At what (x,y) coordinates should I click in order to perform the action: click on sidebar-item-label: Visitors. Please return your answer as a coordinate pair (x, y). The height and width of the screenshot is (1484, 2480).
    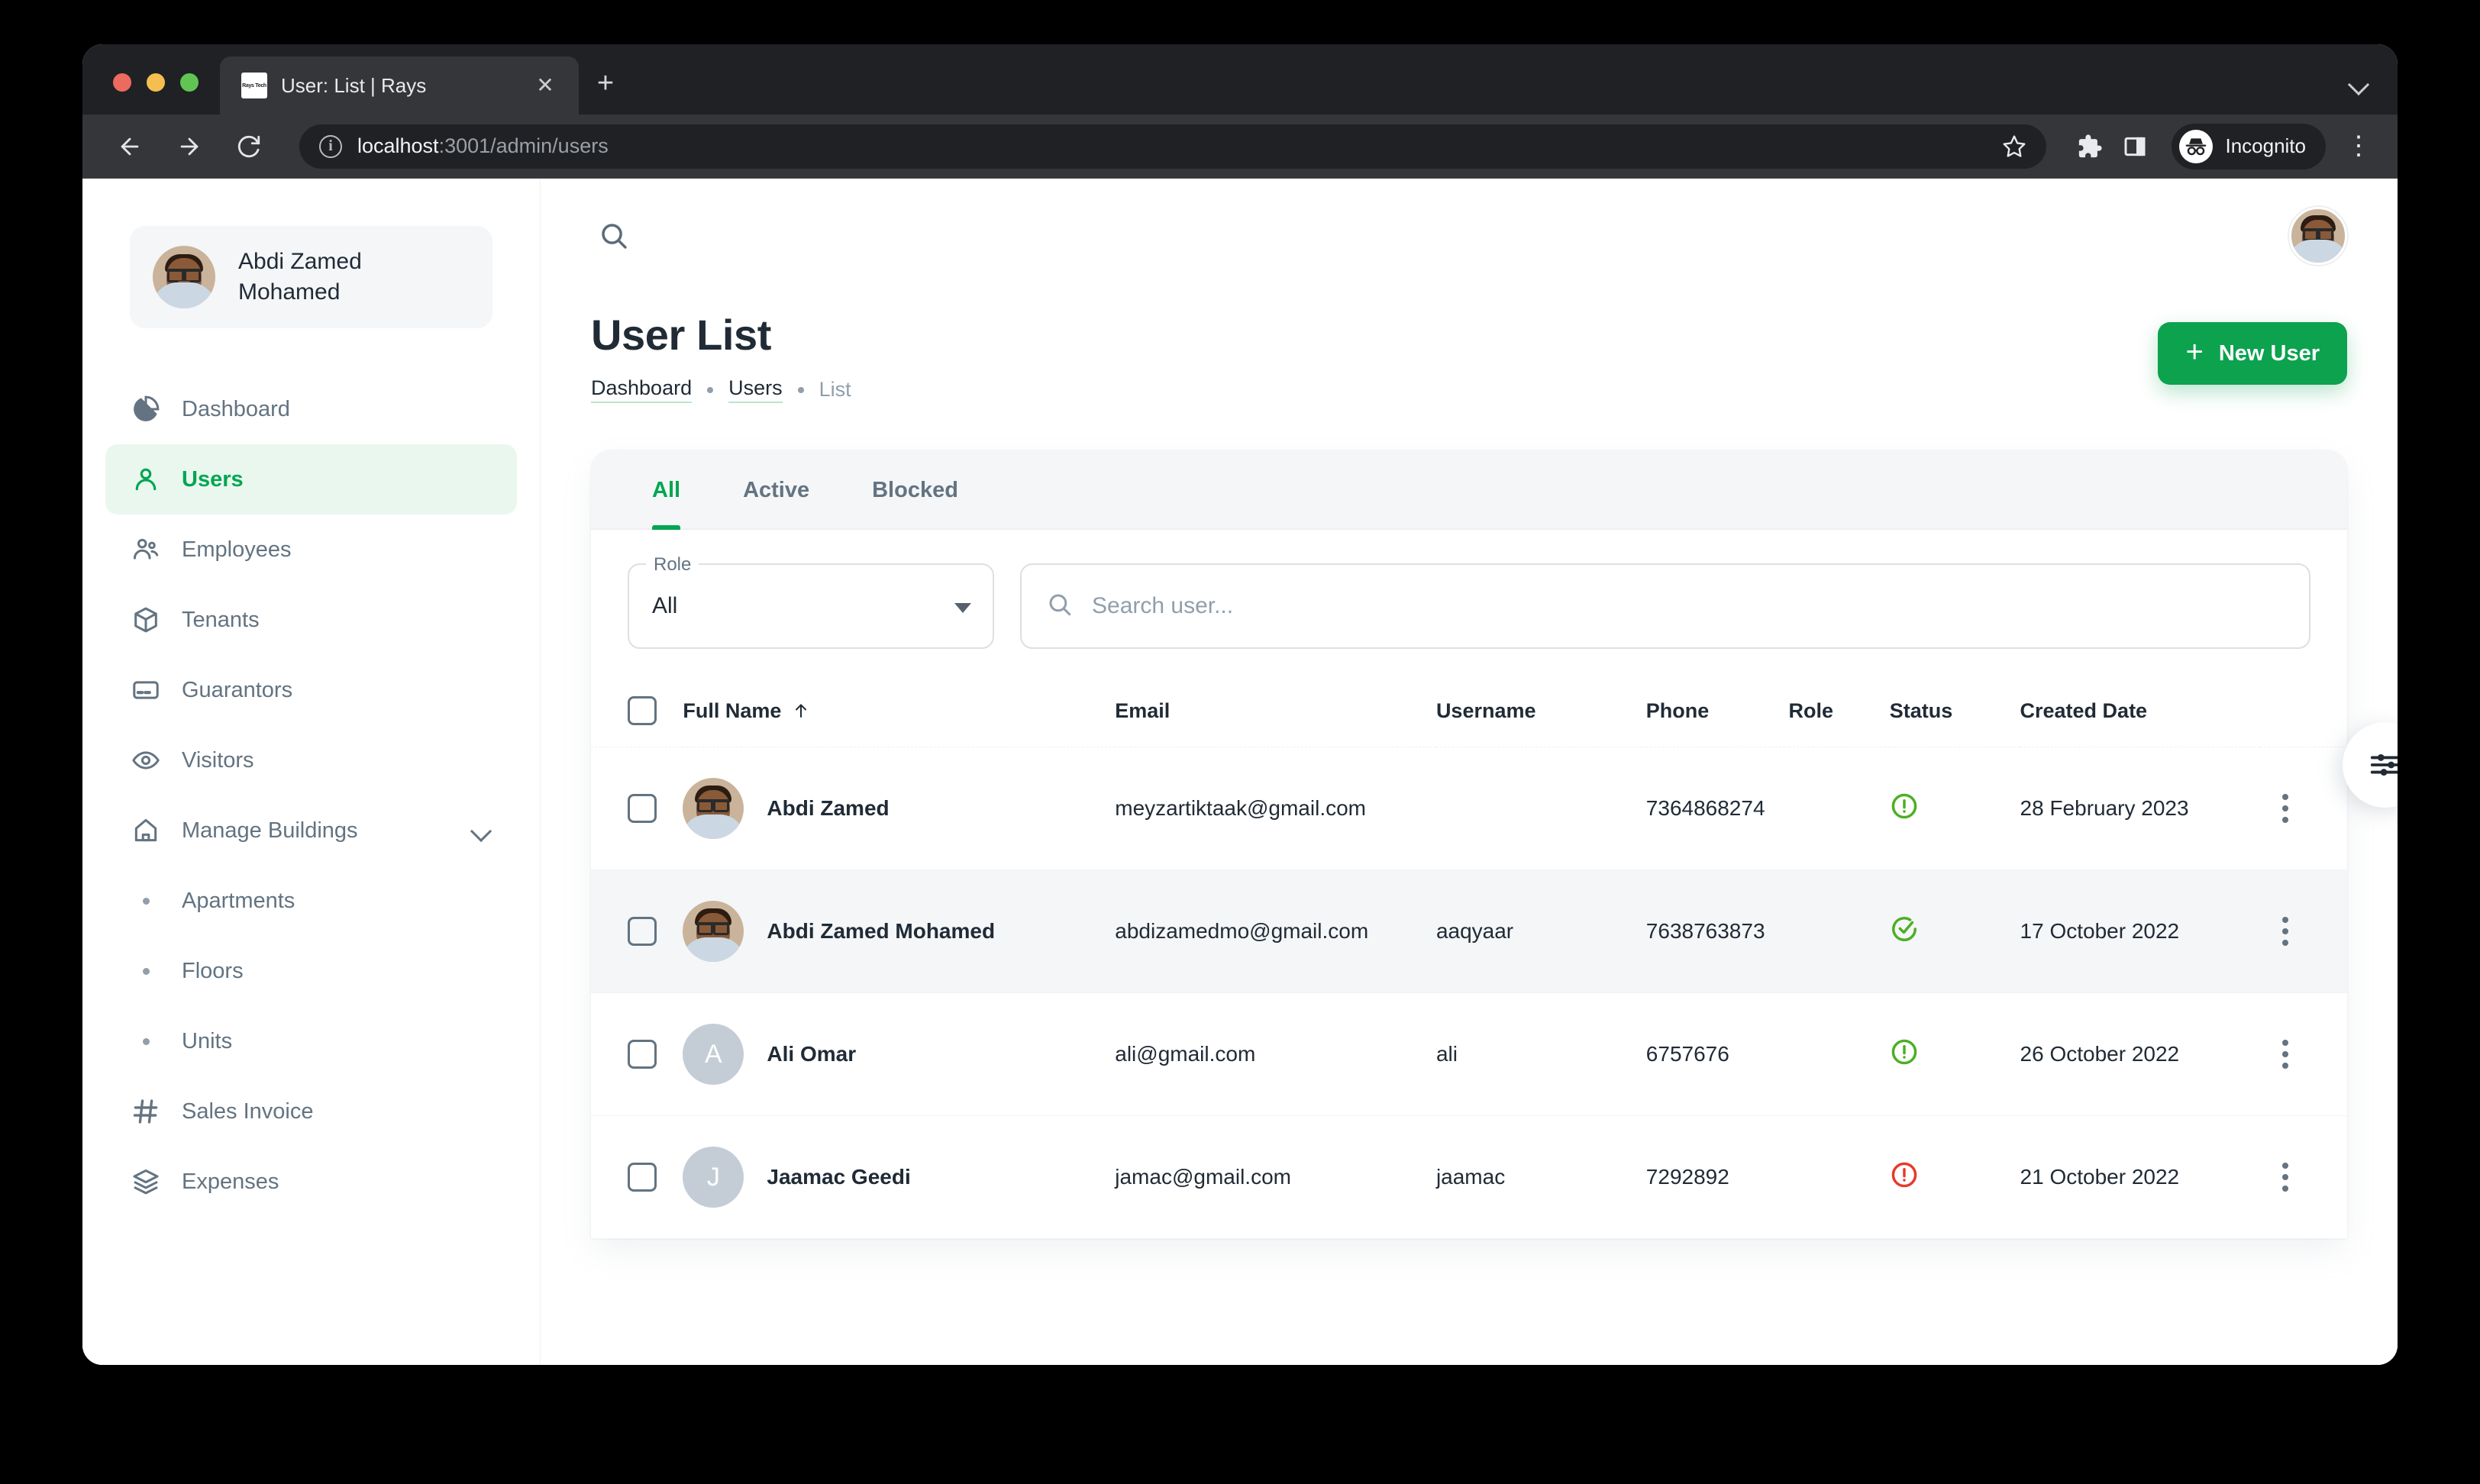
    Looking at the image, I should click on (218, 760).